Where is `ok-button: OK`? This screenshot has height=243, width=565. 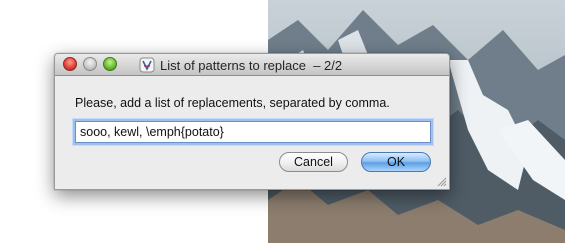 ok-button: OK is located at coordinates (396, 162).